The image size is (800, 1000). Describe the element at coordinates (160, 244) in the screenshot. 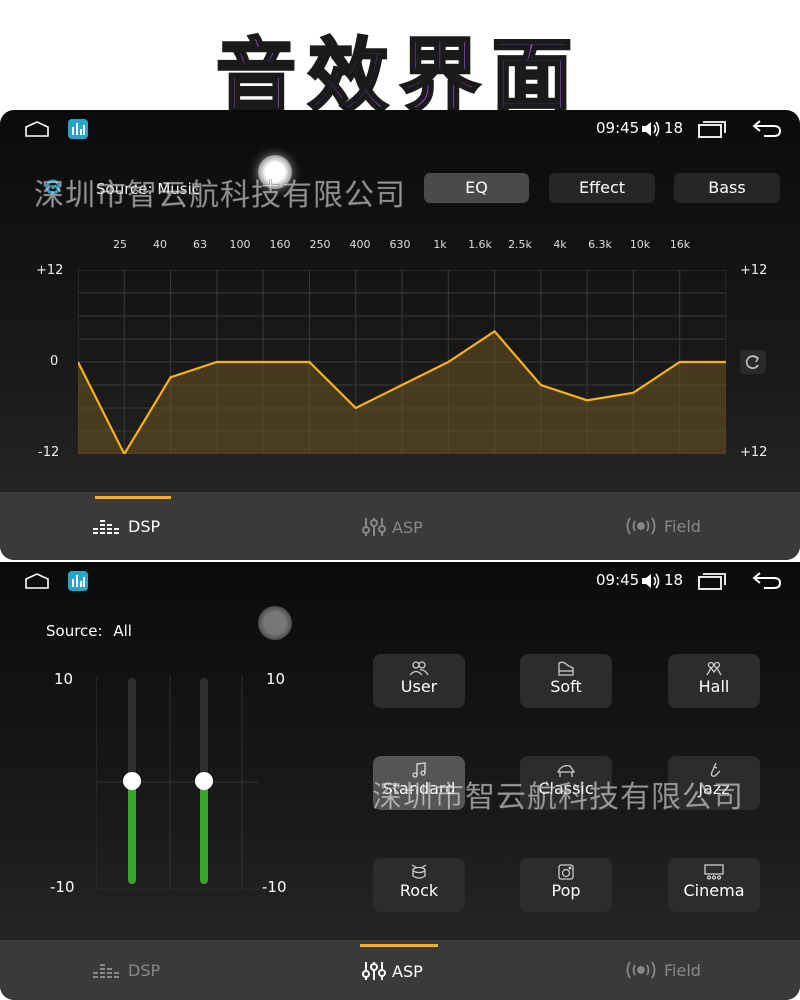

I see `freq-label: 40` at that location.